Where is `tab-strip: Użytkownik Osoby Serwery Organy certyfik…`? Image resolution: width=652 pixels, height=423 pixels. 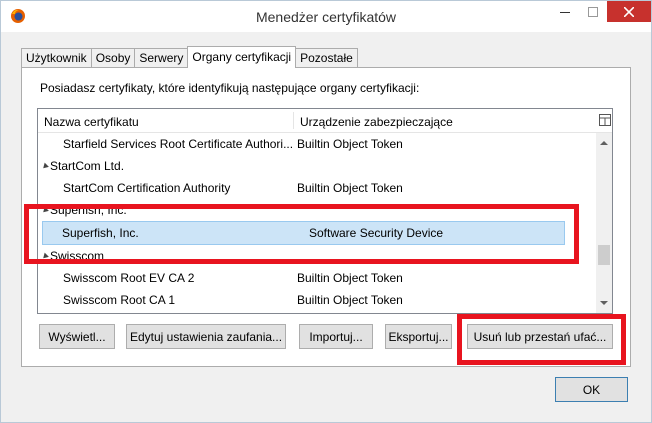
tab-strip: Użytkownik Osoby Serwery Organy certyfik… is located at coordinates (189, 57).